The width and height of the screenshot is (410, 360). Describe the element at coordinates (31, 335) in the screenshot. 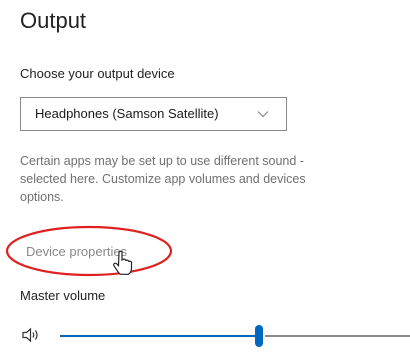

I see `speaker-icon` at that location.